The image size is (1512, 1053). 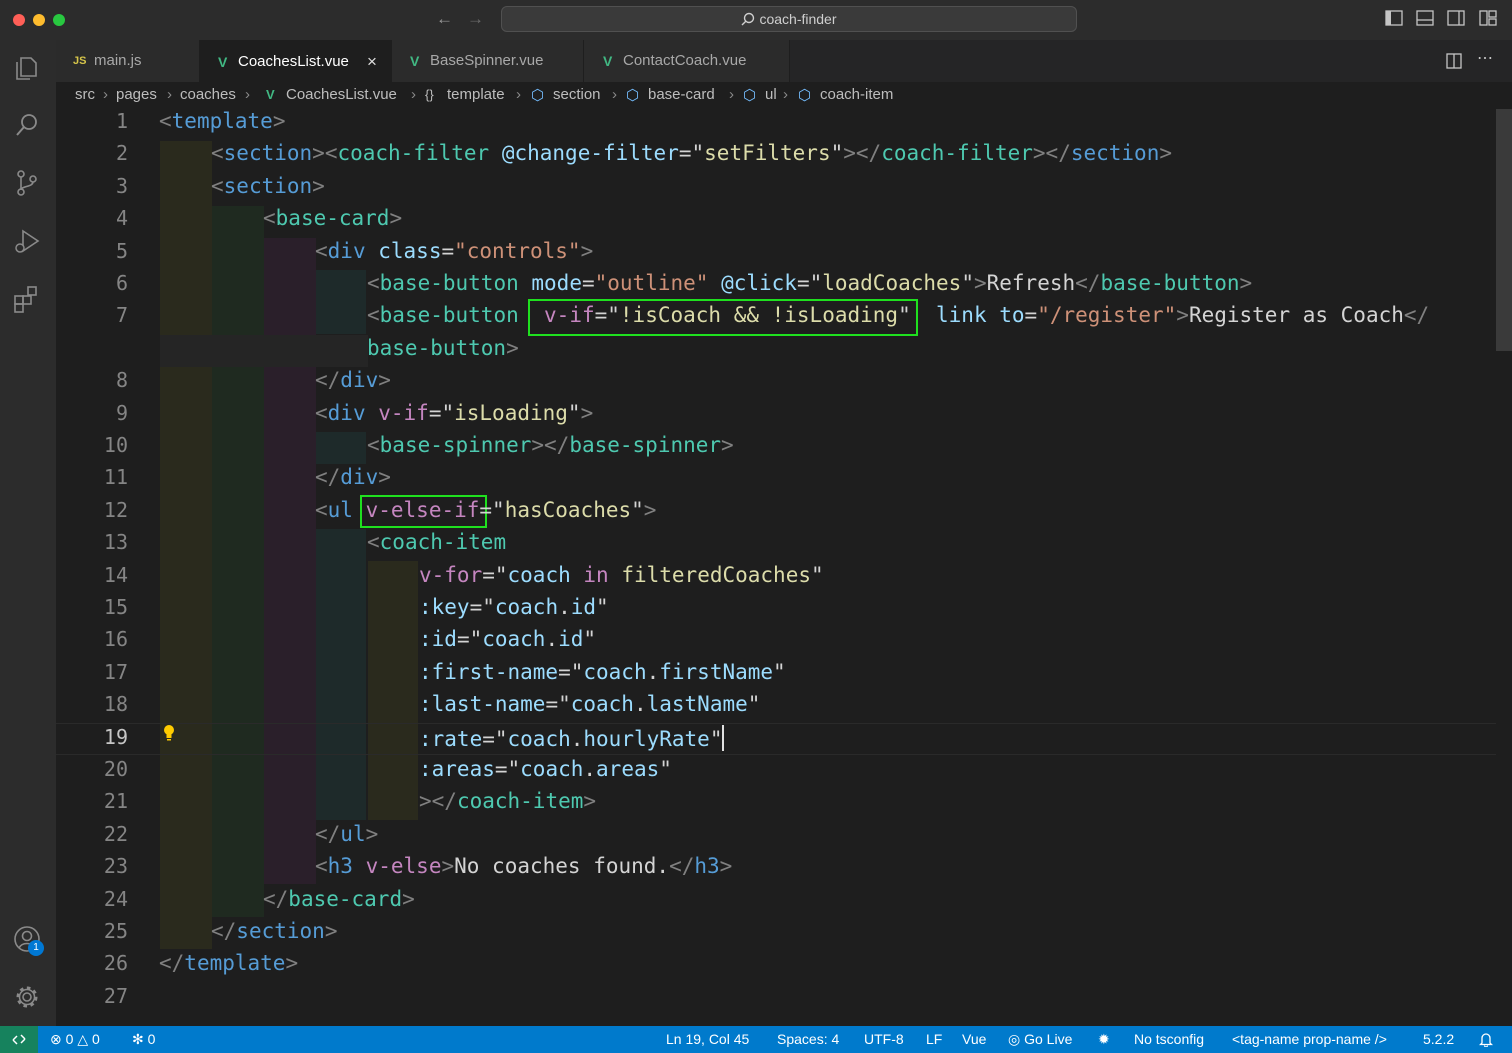 What do you see at coordinates (707, 1039) in the screenshot?
I see `cursor-position: Ln 19, Col 45` at bounding box center [707, 1039].